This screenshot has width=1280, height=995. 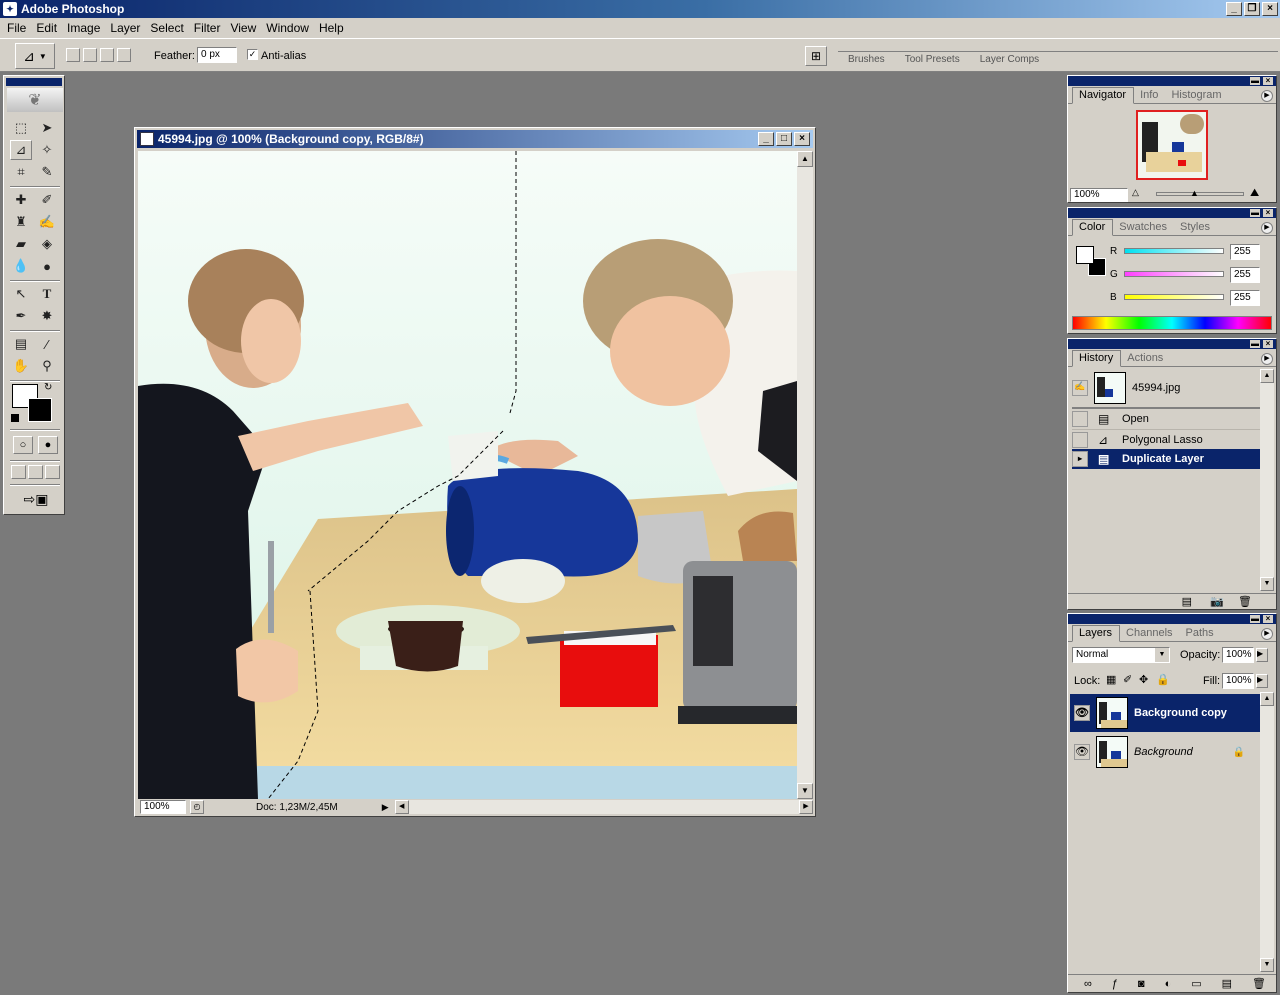 I want to click on layer-row-background: 👁 Background 🔒, so click(x=1165, y=752).